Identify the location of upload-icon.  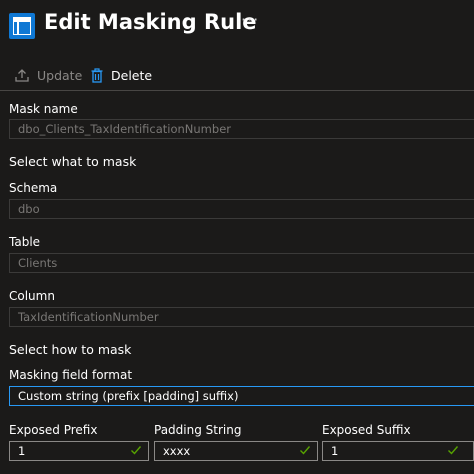
(22, 75).